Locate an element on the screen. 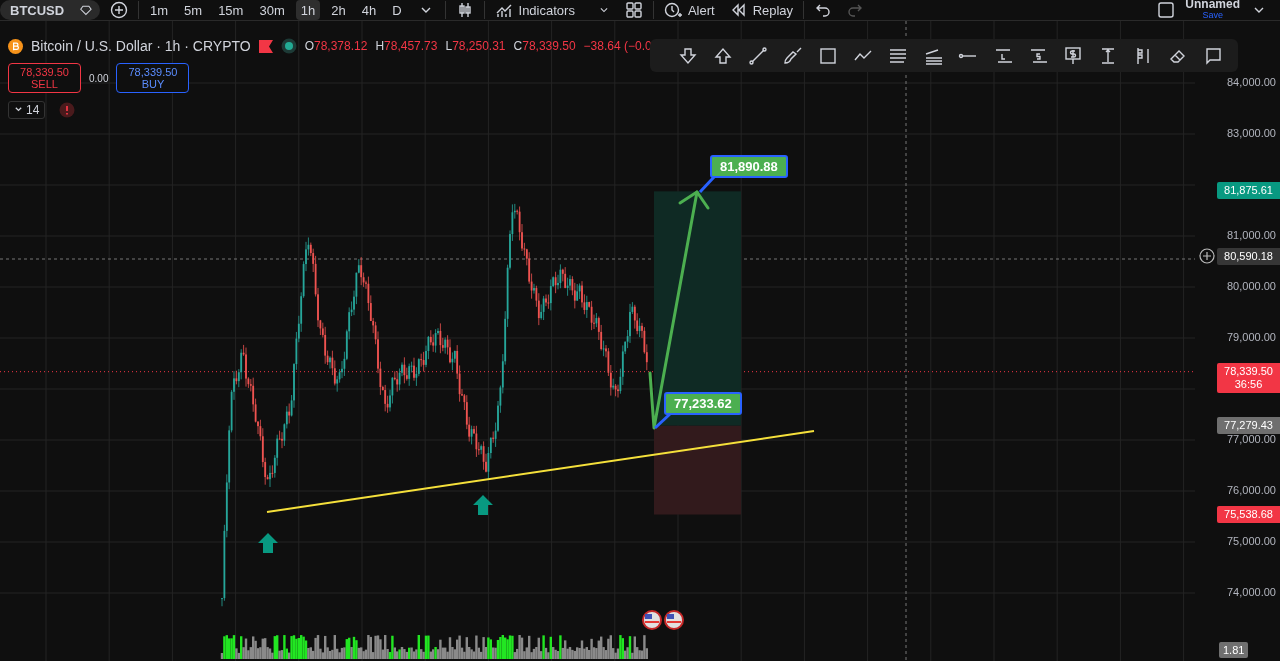 The width and height of the screenshot is (1280, 661). price-label: 75,538.68 is located at coordinates (1248, 514).